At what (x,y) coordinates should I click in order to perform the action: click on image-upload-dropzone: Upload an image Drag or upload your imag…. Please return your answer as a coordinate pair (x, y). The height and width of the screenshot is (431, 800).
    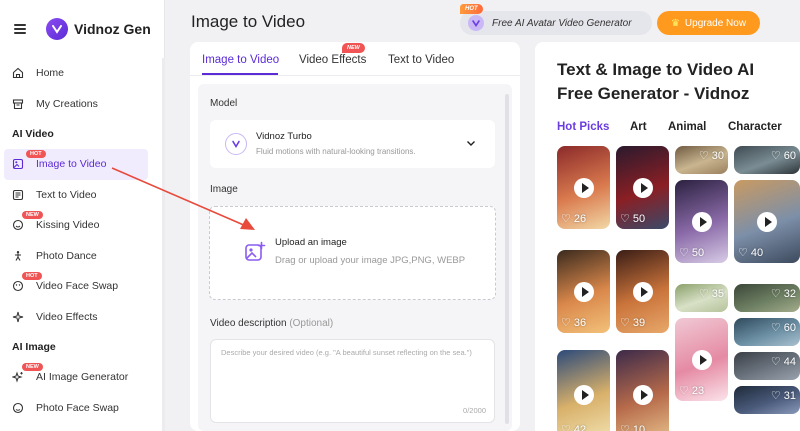
    Looking at the image, I should click on (352, 253).